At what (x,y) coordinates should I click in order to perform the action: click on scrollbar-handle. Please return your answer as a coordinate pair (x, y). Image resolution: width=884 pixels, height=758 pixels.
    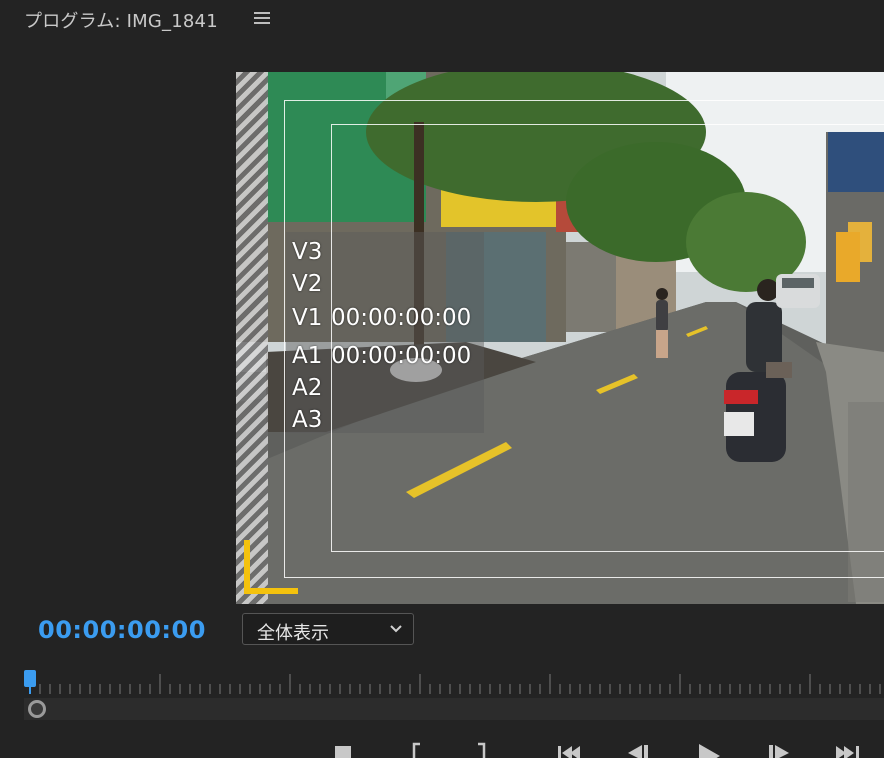
    Looking at the image, I should click on (37, 709).